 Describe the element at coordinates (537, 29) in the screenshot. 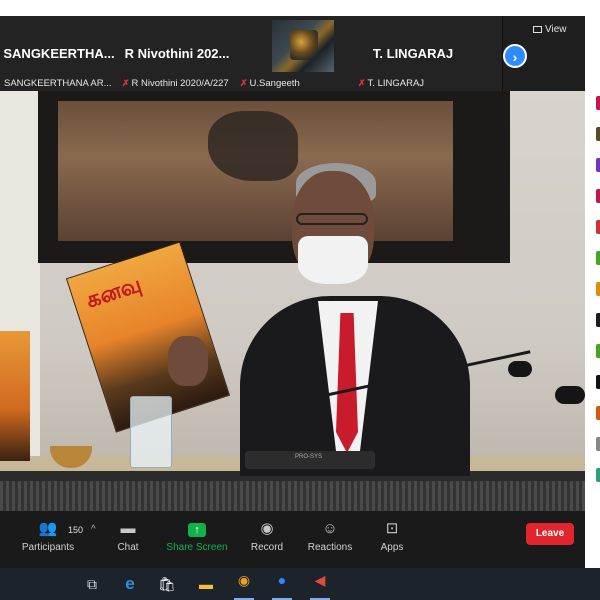

I see `grid-icon` at that location.